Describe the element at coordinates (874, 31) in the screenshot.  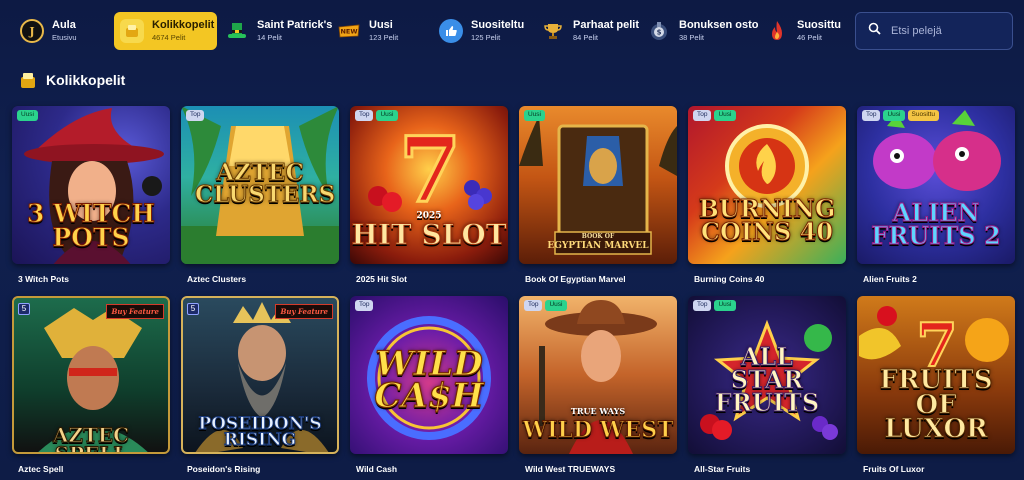
I see `search-icon` at that location.